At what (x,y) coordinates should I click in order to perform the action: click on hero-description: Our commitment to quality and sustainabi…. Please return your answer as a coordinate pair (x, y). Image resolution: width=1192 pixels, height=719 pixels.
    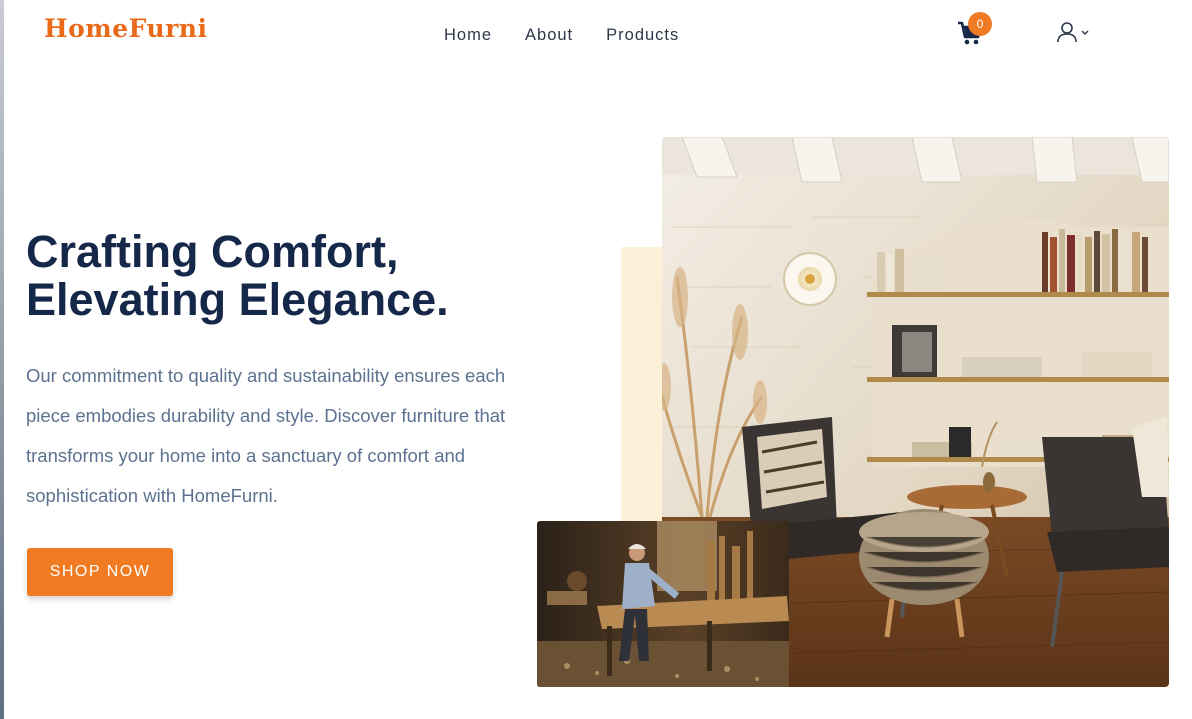
    Looking at the image, I should click on (266, 435).